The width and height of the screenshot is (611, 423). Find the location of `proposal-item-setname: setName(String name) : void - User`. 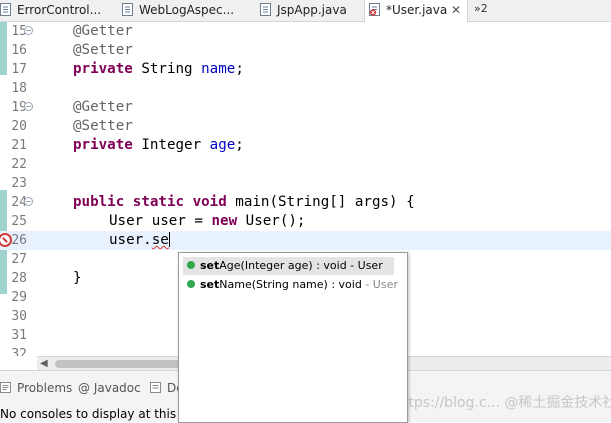

proposal-item-setname: setName(String name) : void - User is located at coordinates (290, 285).